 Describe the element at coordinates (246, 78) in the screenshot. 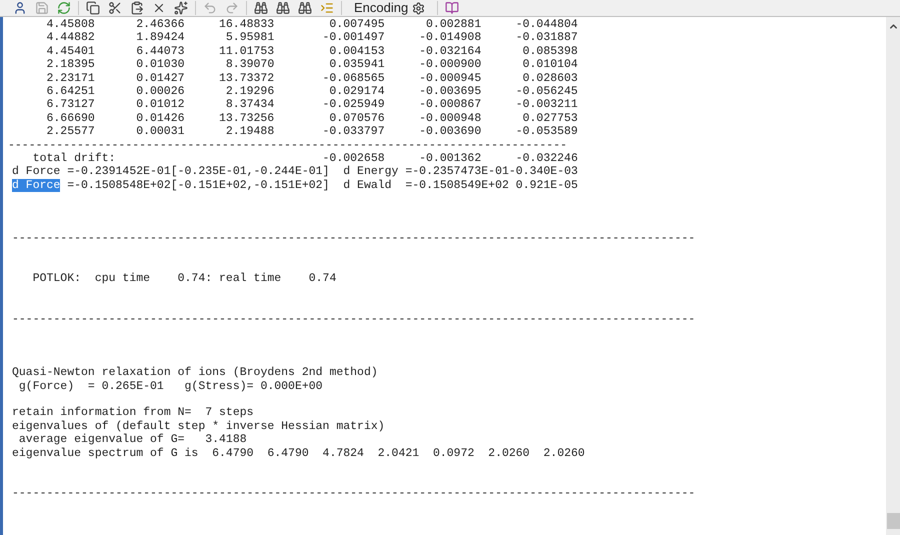

I see `value-text: 13.73372` at that location.